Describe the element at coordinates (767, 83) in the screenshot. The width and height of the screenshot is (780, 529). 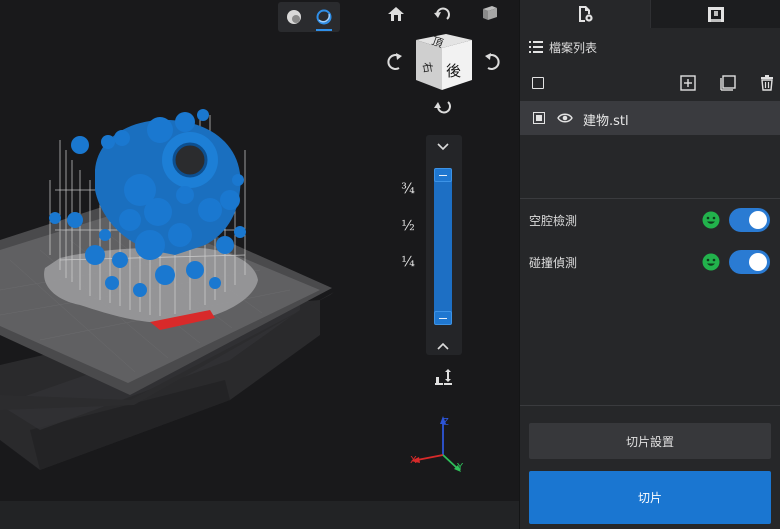
I see `delete-icon` at that location.